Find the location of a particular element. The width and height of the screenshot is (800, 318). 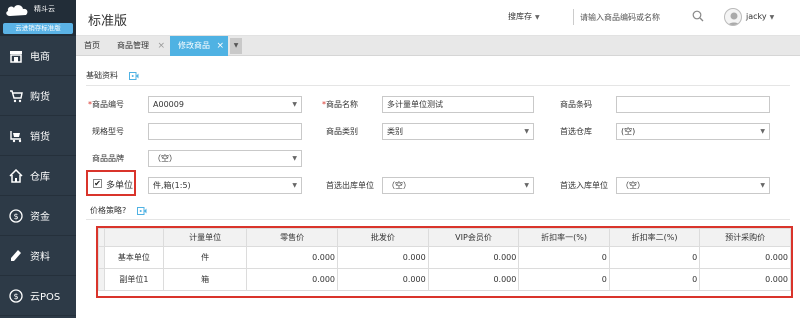

brand-name: 精斗云 is located at coordinates (44, 9).